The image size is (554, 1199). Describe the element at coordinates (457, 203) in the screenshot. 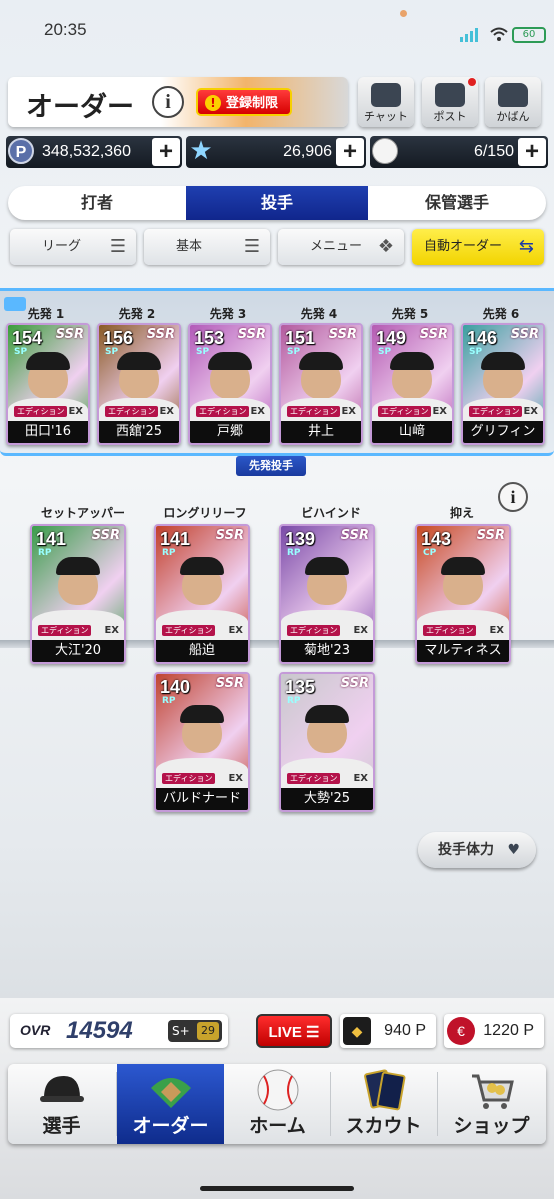

I see `tab-storage: 保管選手` at that location.